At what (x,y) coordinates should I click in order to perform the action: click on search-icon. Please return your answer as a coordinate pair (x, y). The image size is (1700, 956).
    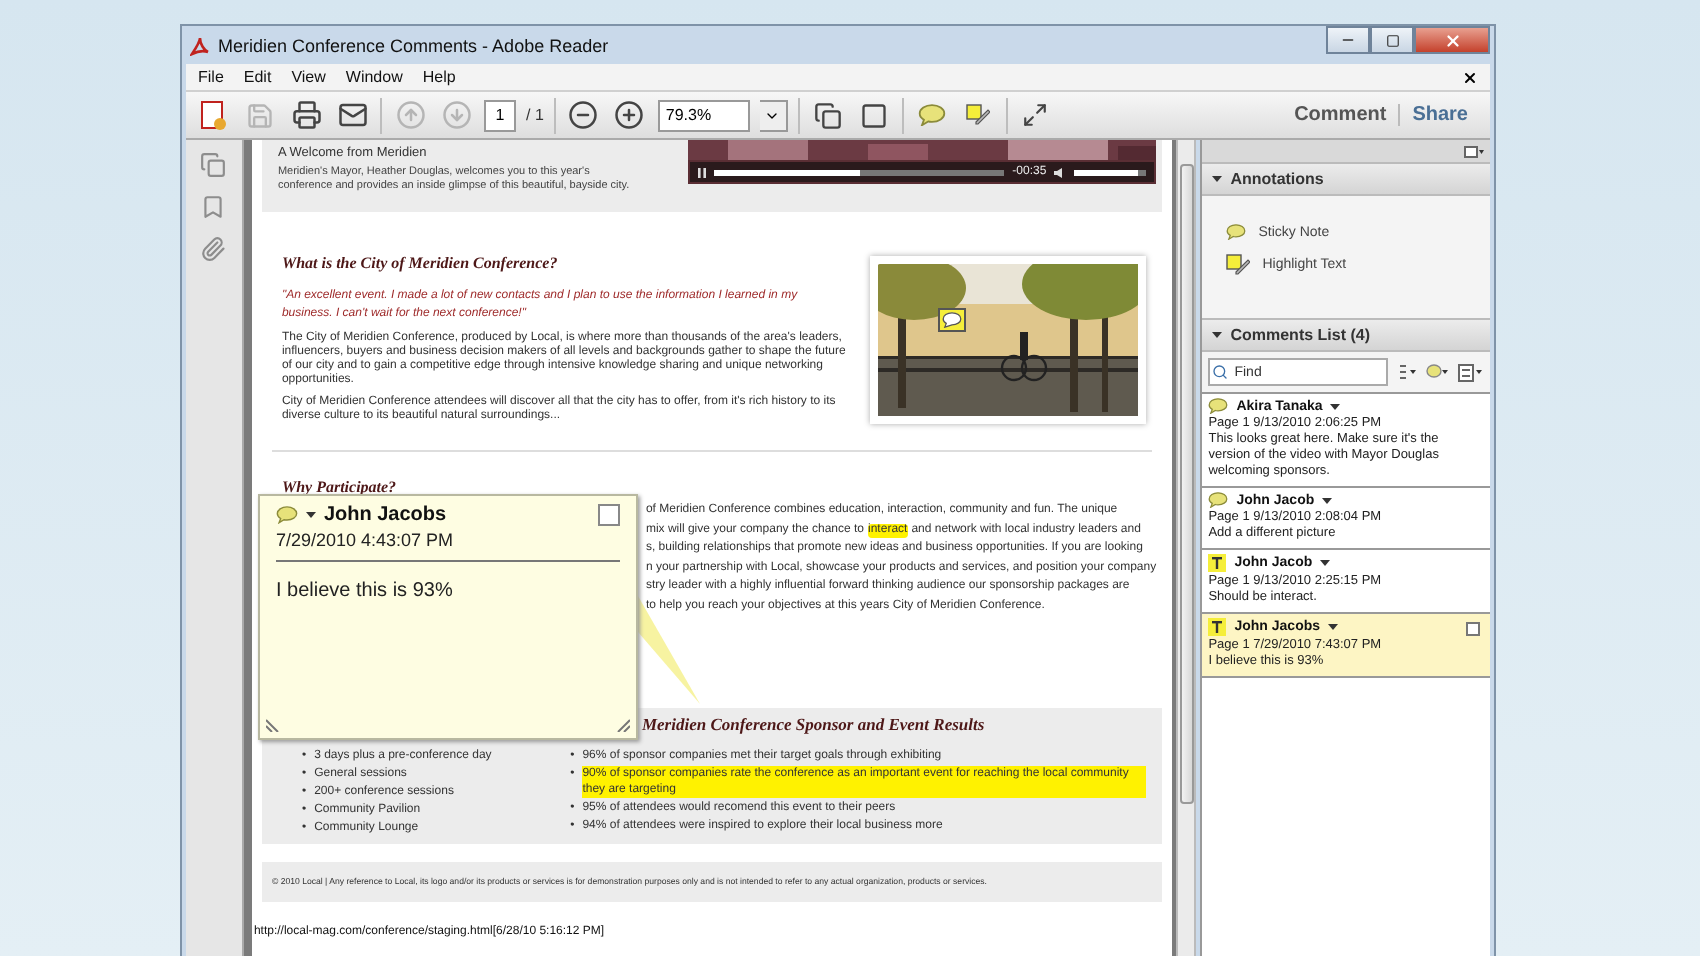
    Looking at the image, I should click on (1220, 372).